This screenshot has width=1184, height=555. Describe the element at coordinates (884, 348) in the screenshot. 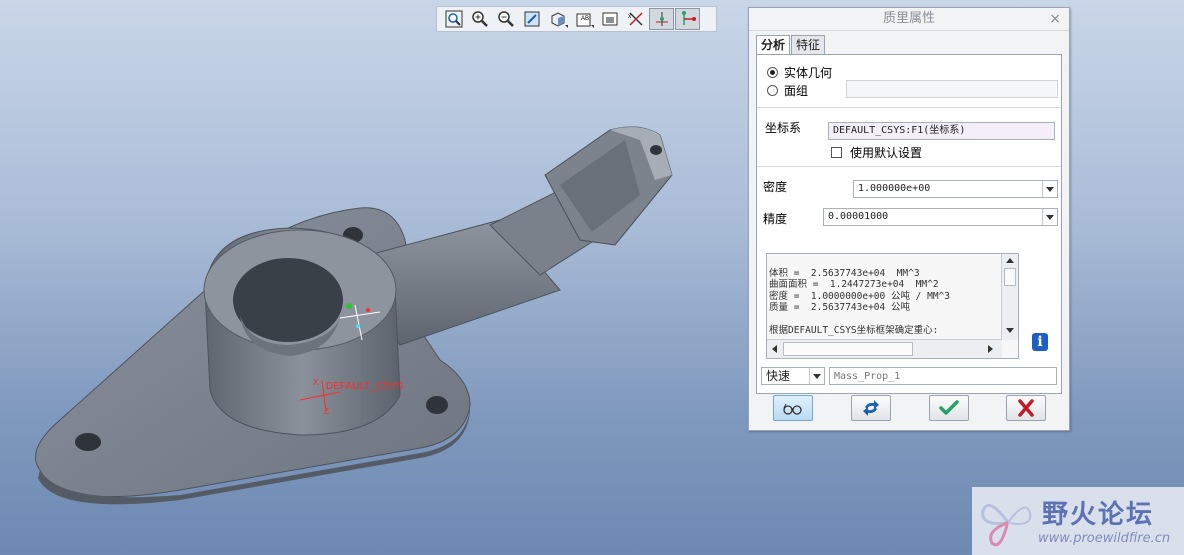

I see `results-hscrollbar` at that location.